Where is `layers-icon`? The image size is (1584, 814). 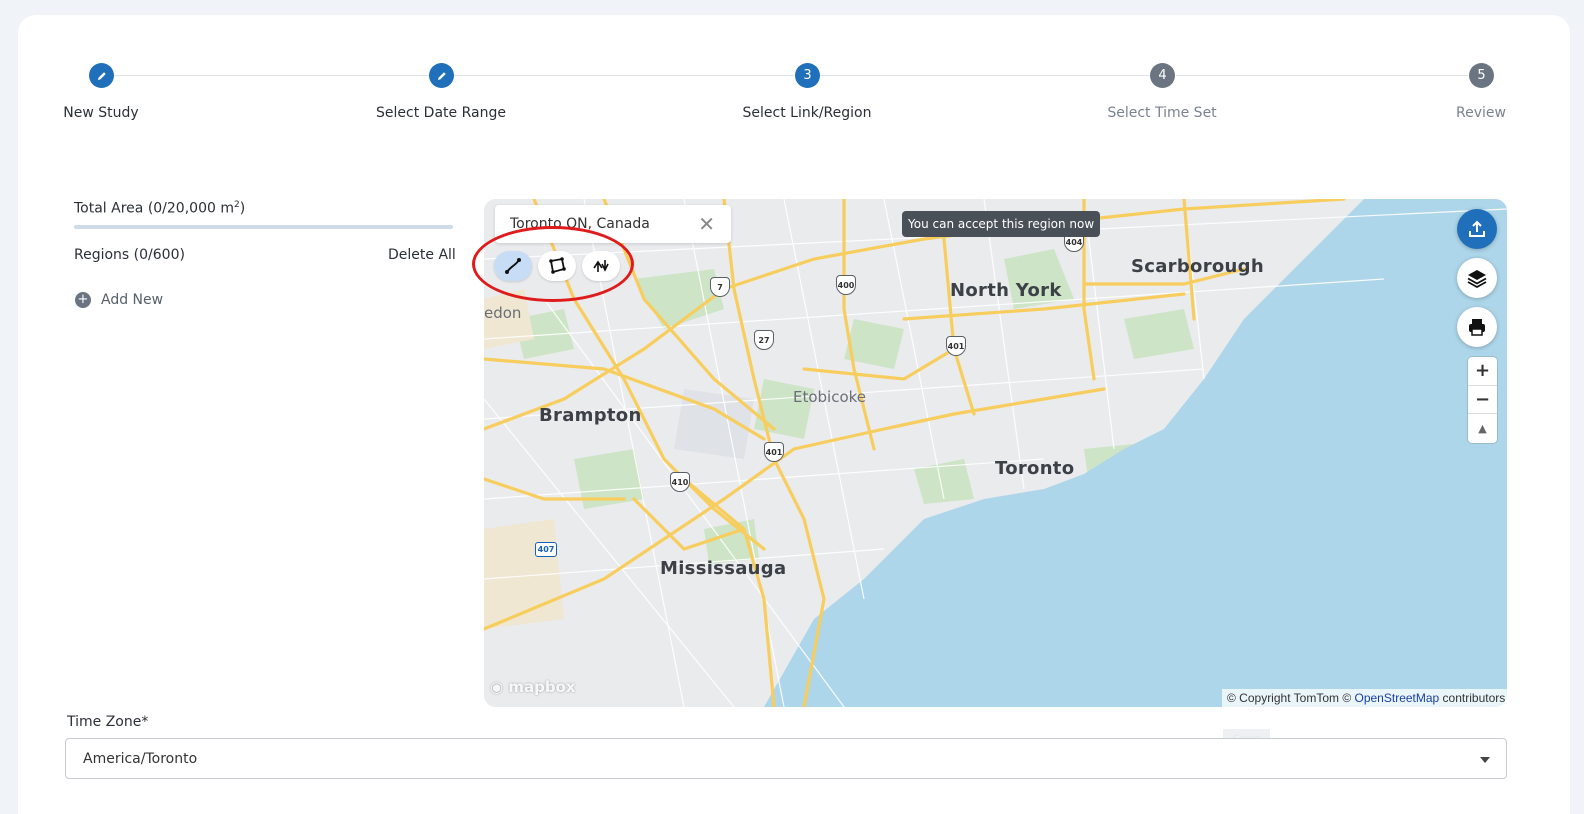
layers-icon is located at coordinates (1477, 279).